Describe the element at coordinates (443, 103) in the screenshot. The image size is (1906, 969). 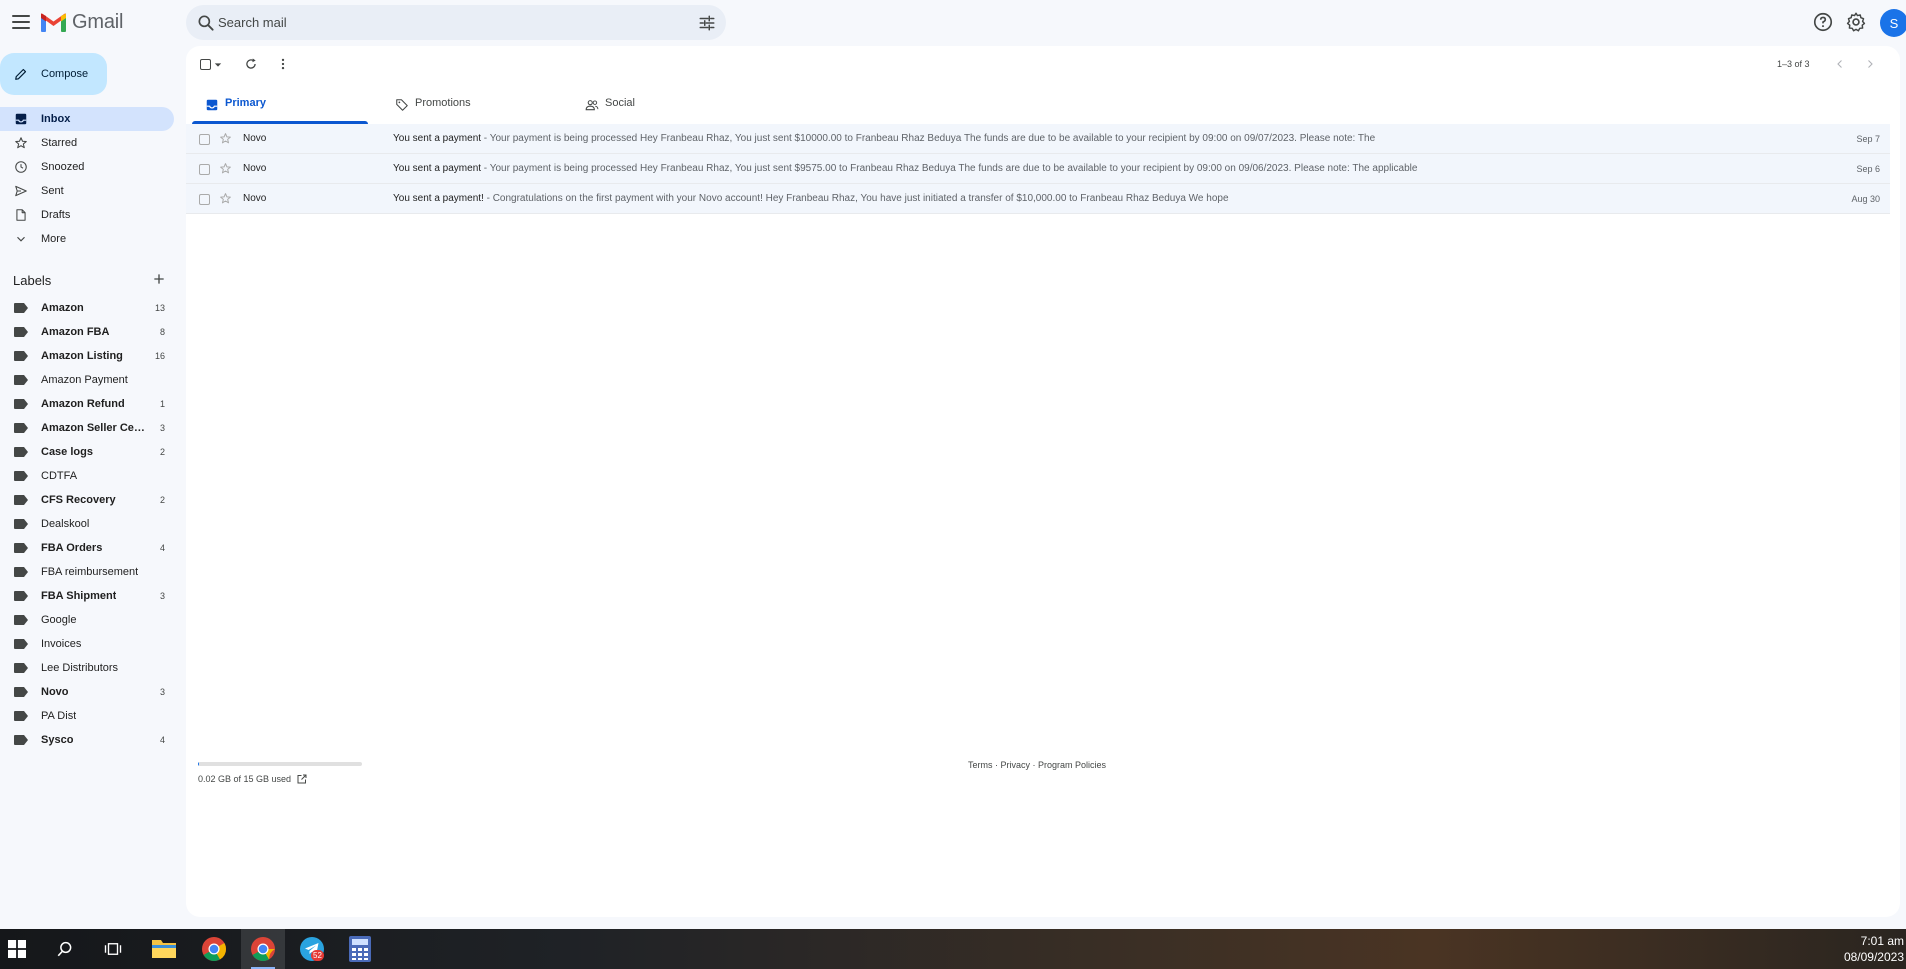
I see `tab-label: Promotions` at that location.